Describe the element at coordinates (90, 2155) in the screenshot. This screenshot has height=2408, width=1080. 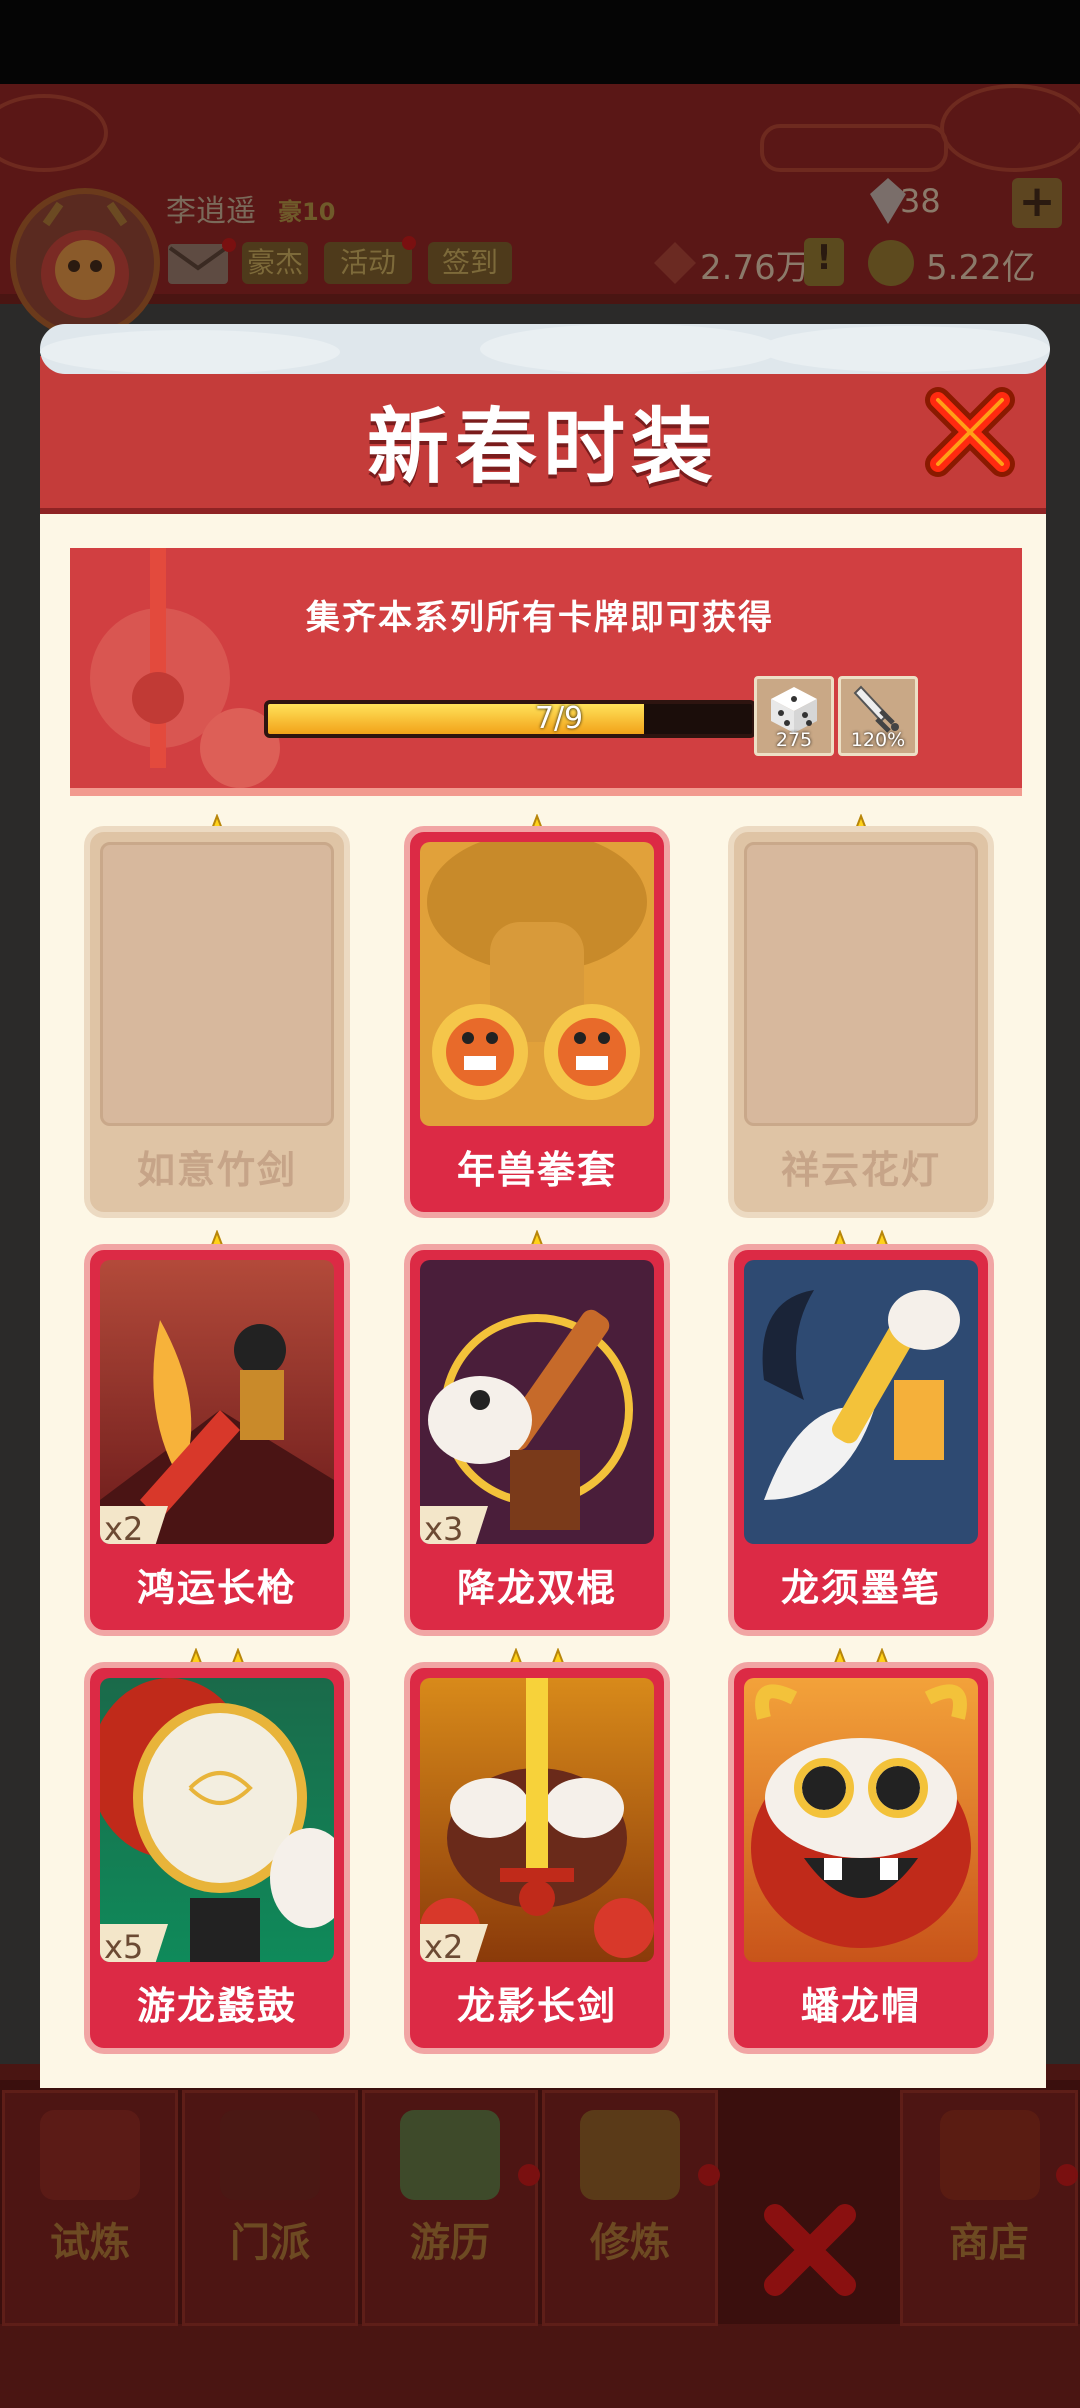
I see `trial-icon` at that location.